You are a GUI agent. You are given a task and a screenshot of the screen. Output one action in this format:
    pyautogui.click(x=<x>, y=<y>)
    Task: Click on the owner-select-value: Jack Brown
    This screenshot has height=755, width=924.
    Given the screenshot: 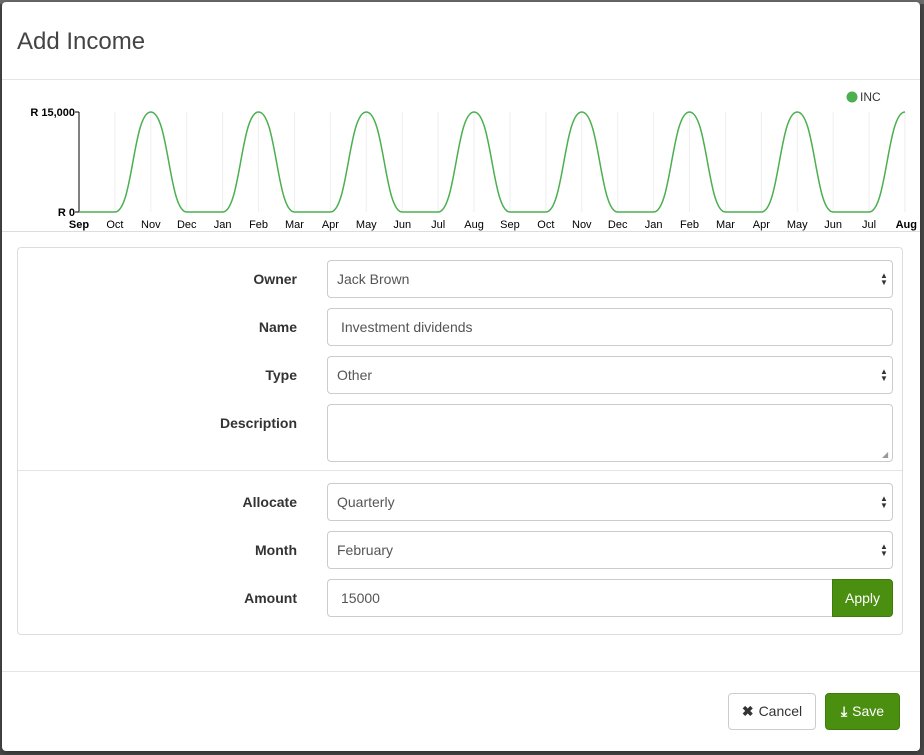 What is the action you would take?
    pyautogui.click(x=373, y=279)
    